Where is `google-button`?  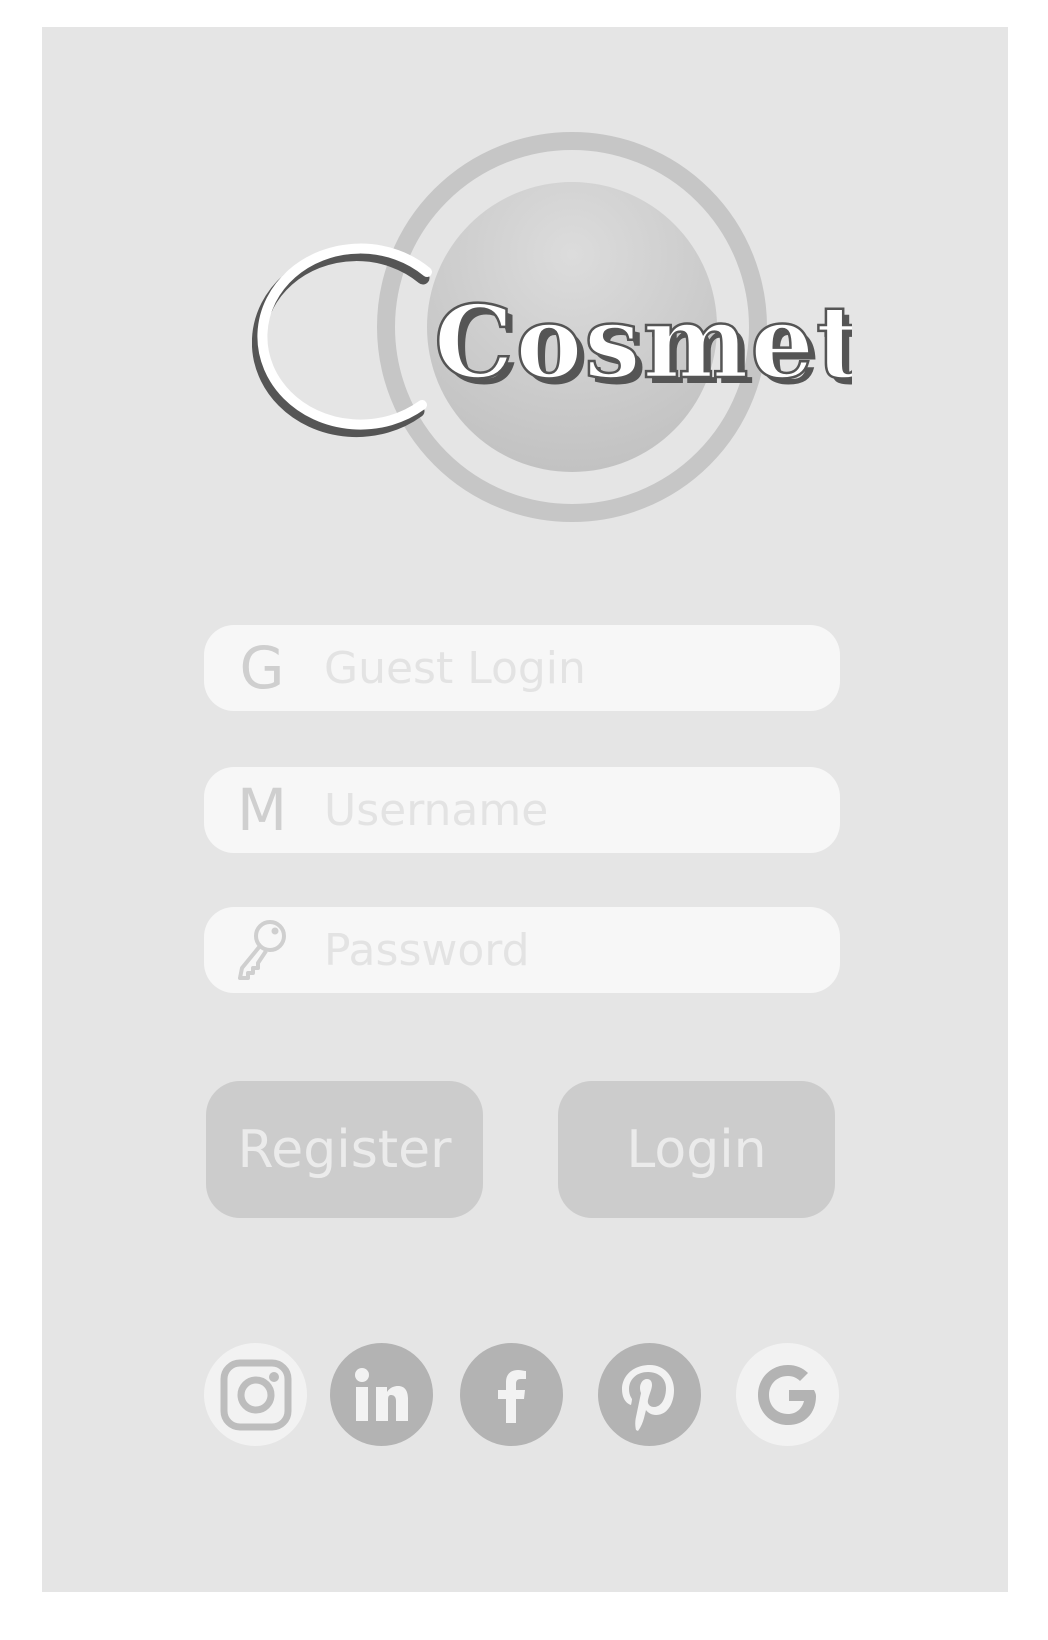 google-button is located at coordinates (787, 1394).